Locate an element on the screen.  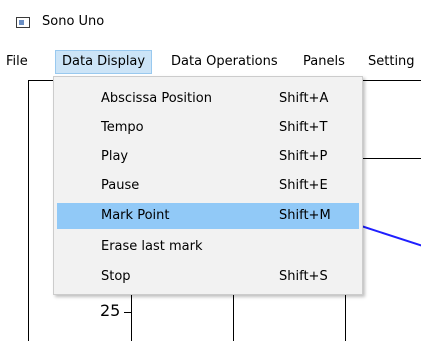
menu-data-operations: Data Operations is located at coordinates (224, 62).